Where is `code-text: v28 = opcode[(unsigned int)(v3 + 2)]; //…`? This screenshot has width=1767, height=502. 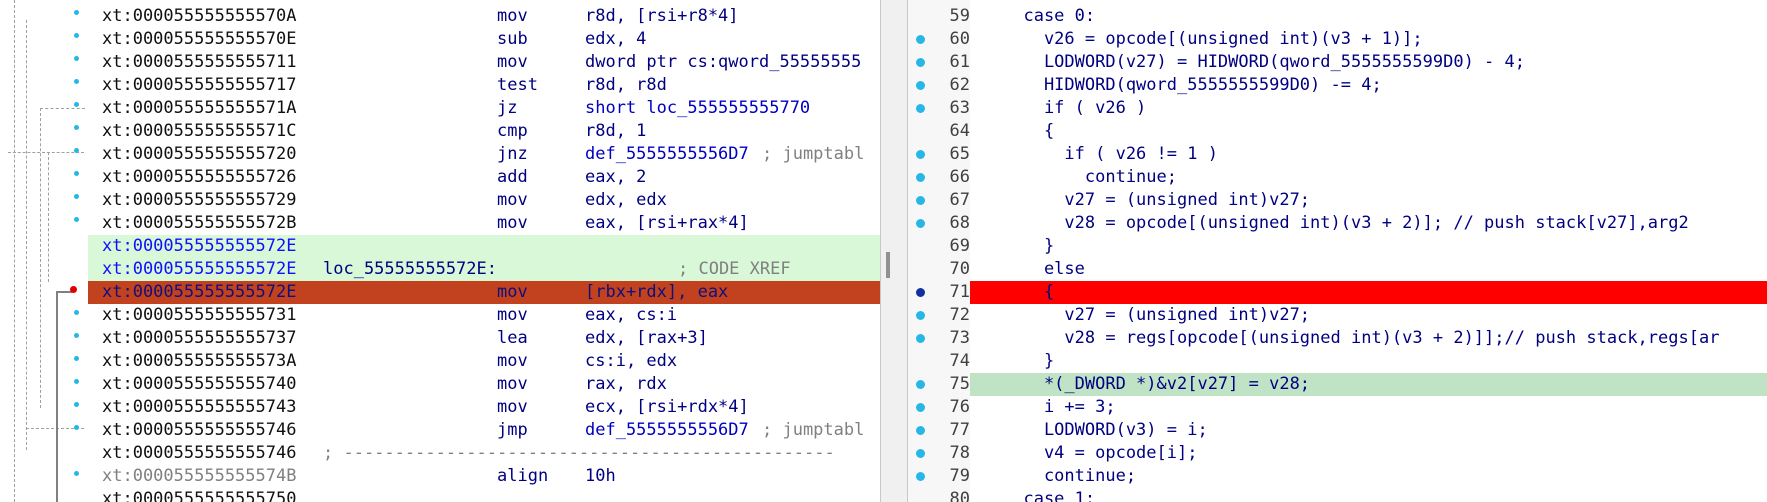
code-text: v28 = opcode[(unsigned int)(v3 + 2)]; //… is located at coordinates (1345, 223).